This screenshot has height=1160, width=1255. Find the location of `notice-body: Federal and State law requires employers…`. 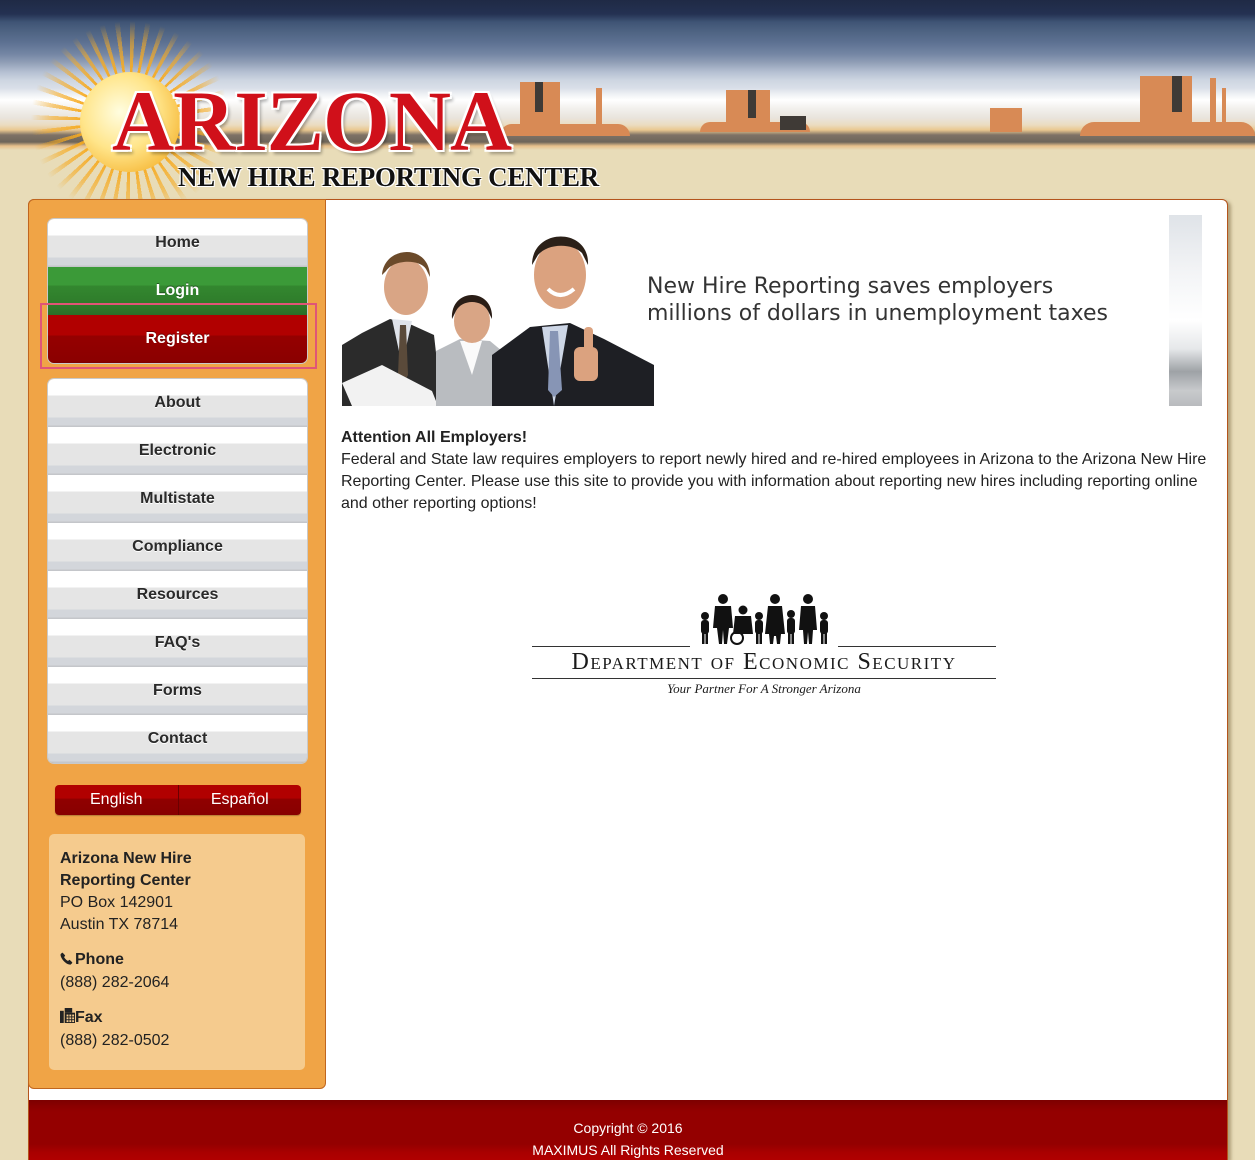

notice-body: Federal and State law requires employers… is located at coordinates (774, 481).